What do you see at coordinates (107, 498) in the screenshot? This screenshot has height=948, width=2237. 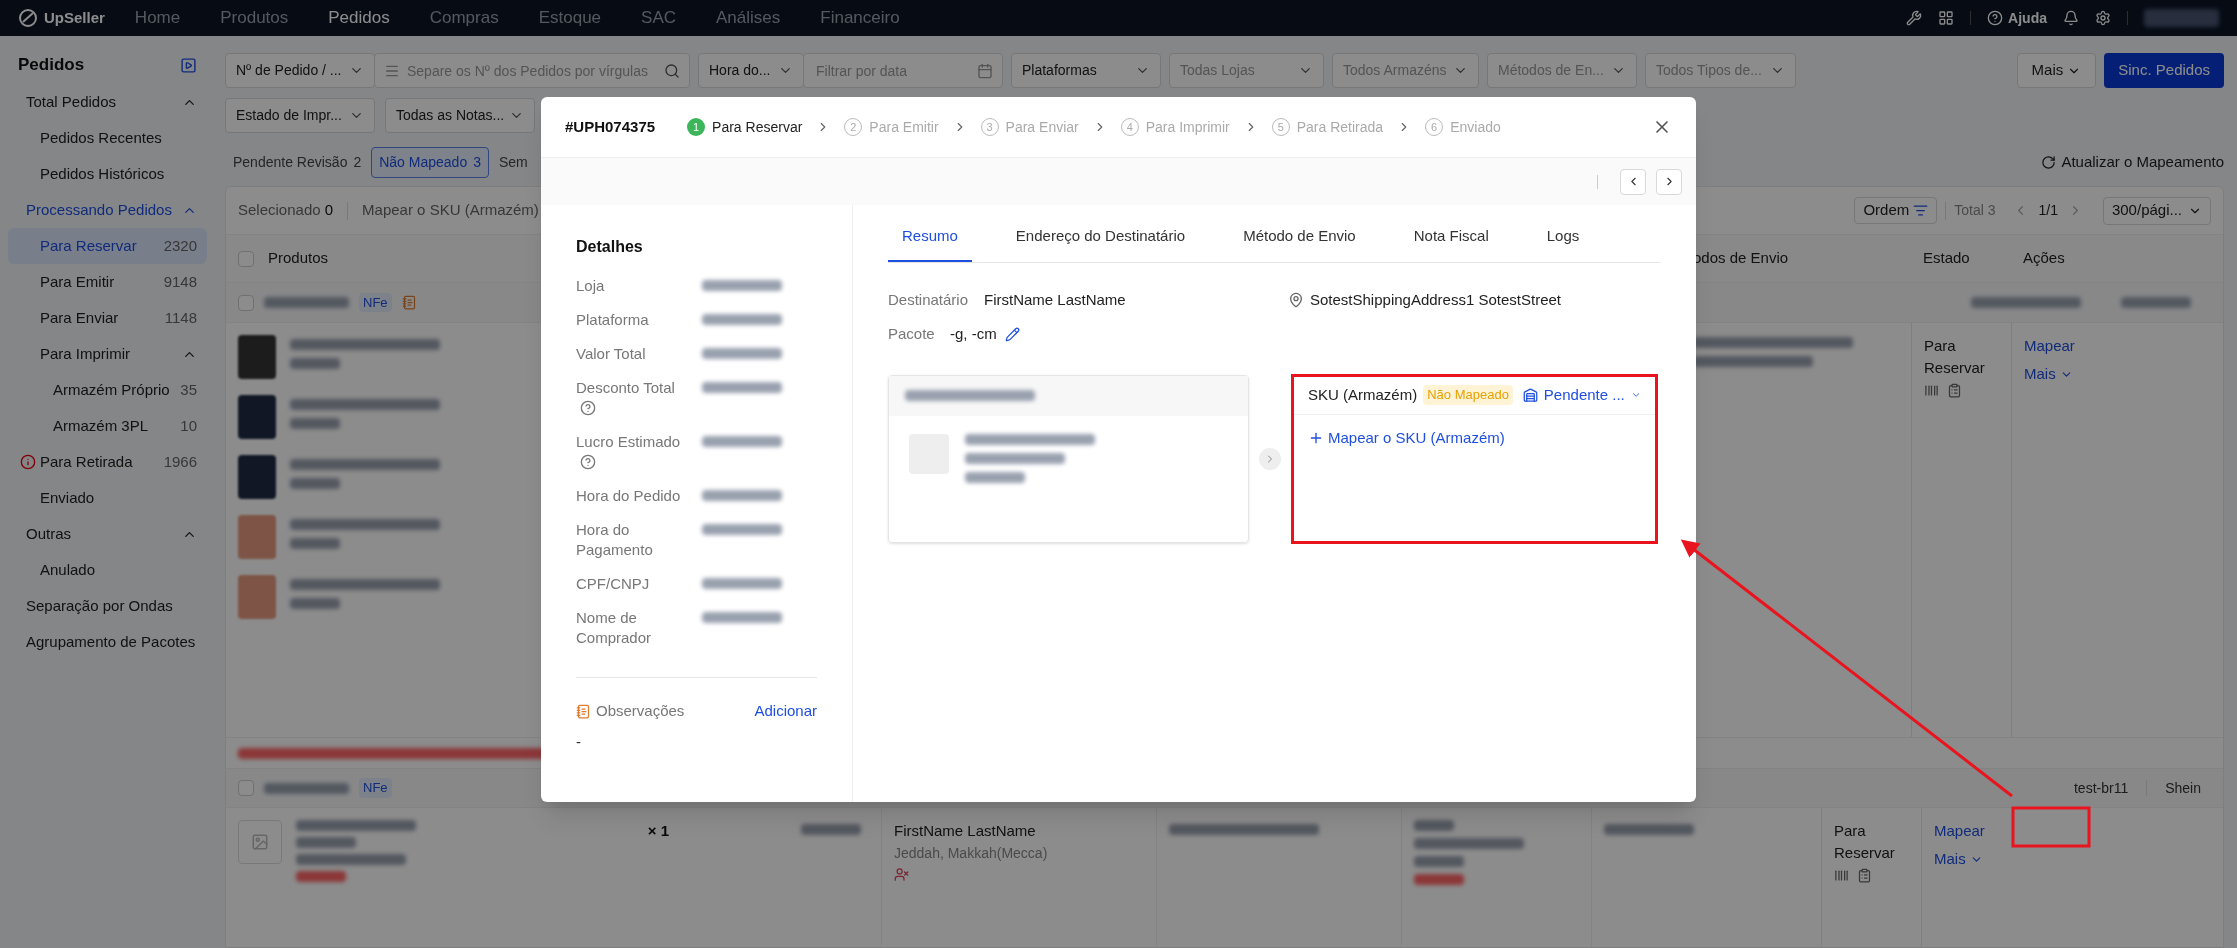 I see `sidebar-item: Enviado` at bounding box center [107, 498].